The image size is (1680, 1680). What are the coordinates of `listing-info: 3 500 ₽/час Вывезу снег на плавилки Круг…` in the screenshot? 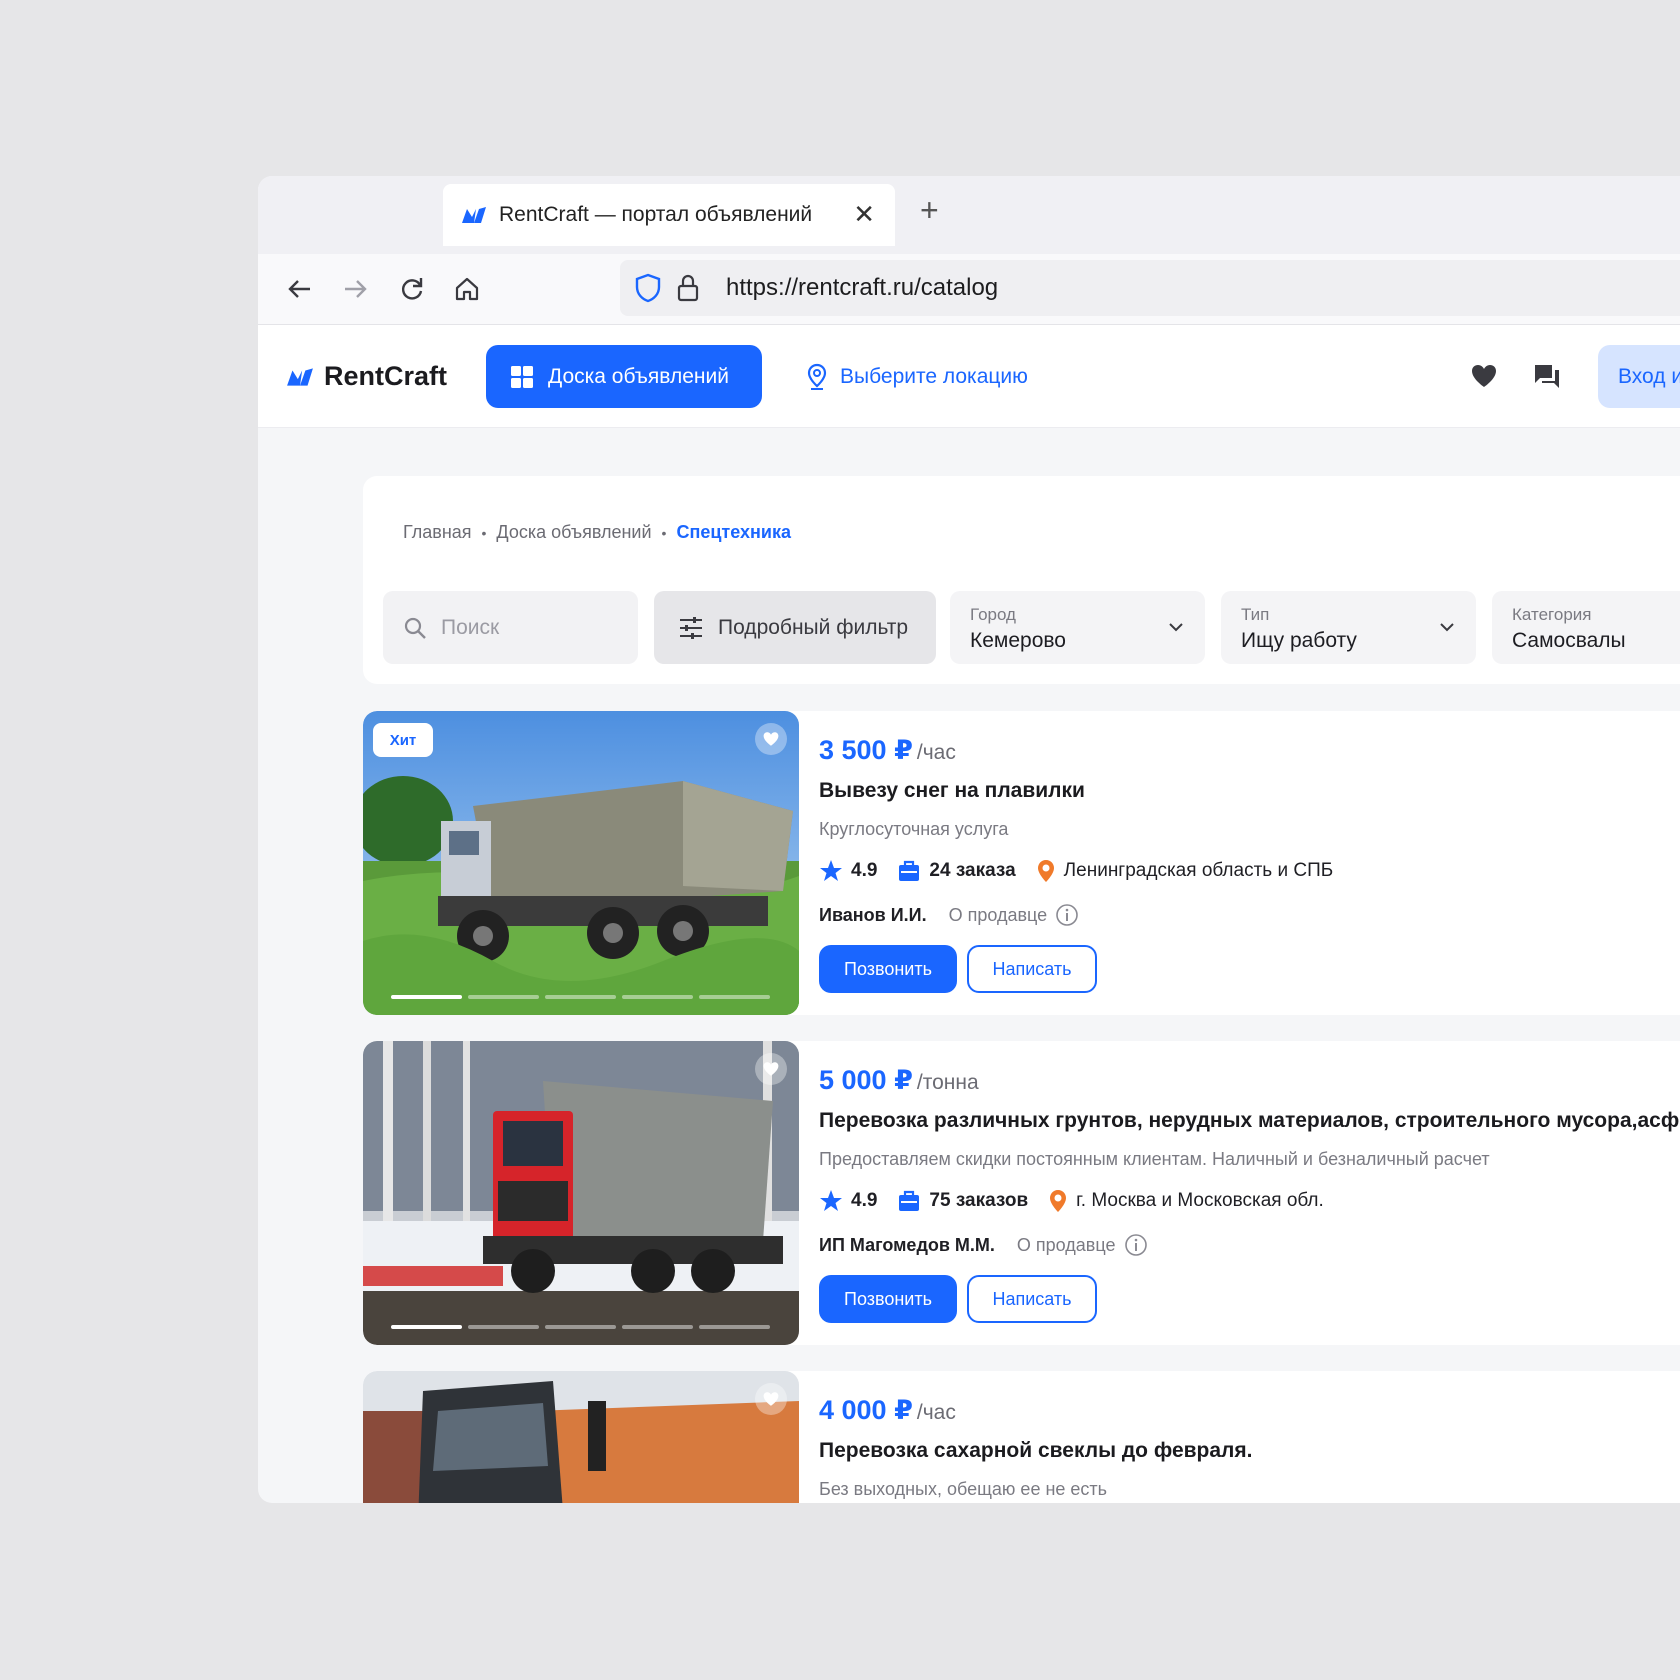 It's located at (1249, 863).